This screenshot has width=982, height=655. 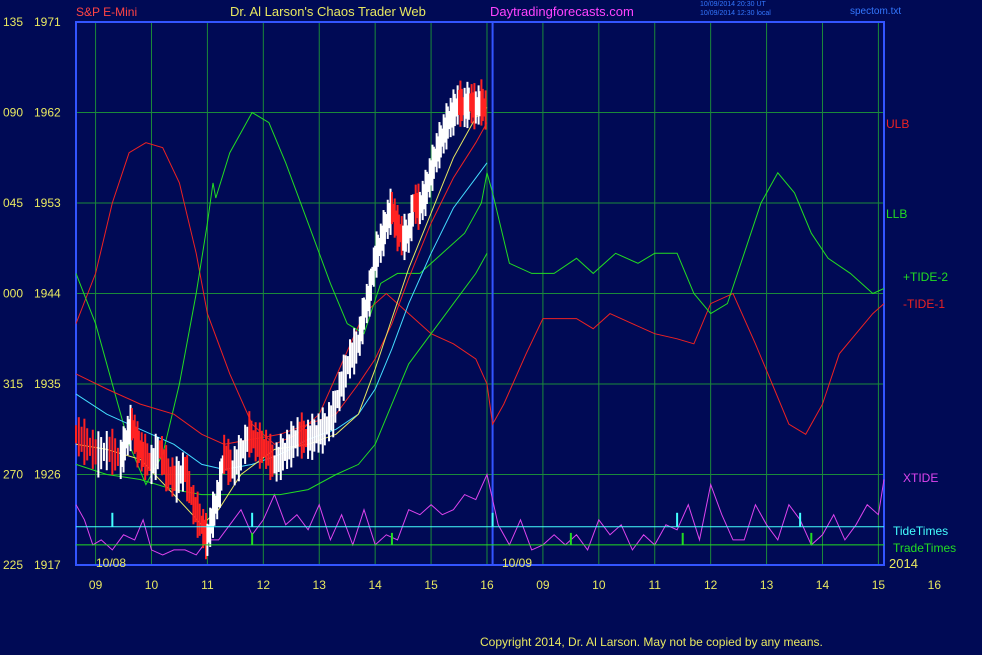 I want to click on date-label: 10/08, so click(x=111, y=563).